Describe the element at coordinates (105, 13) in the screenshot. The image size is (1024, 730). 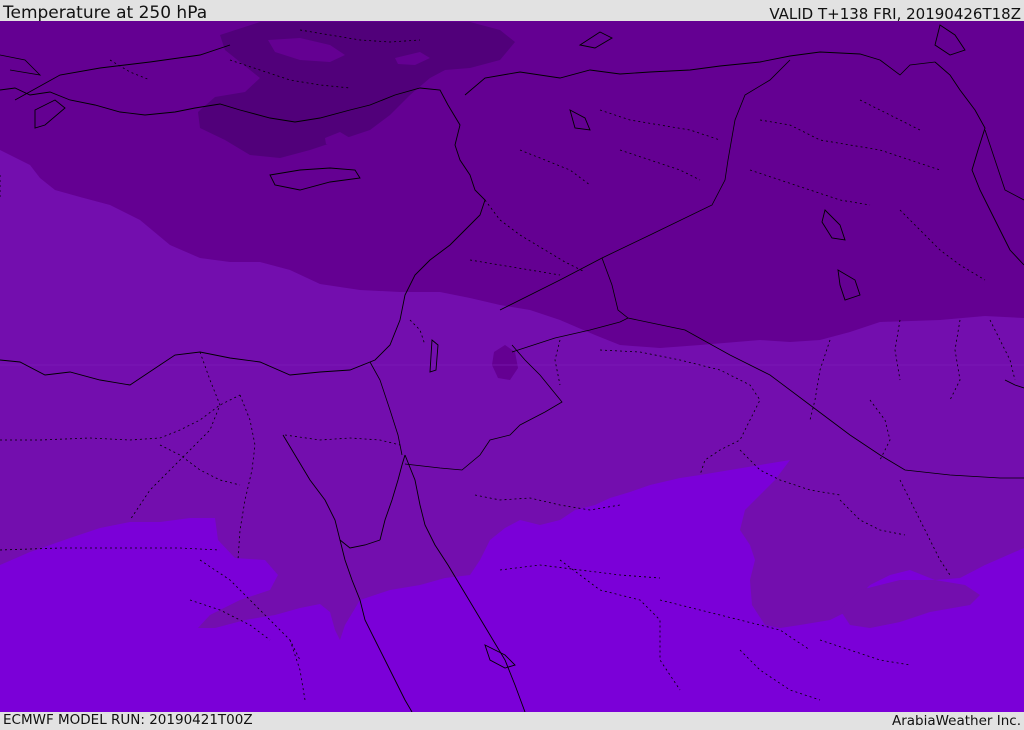
I see `map-title: Temperature at 250 hPa` at that location.